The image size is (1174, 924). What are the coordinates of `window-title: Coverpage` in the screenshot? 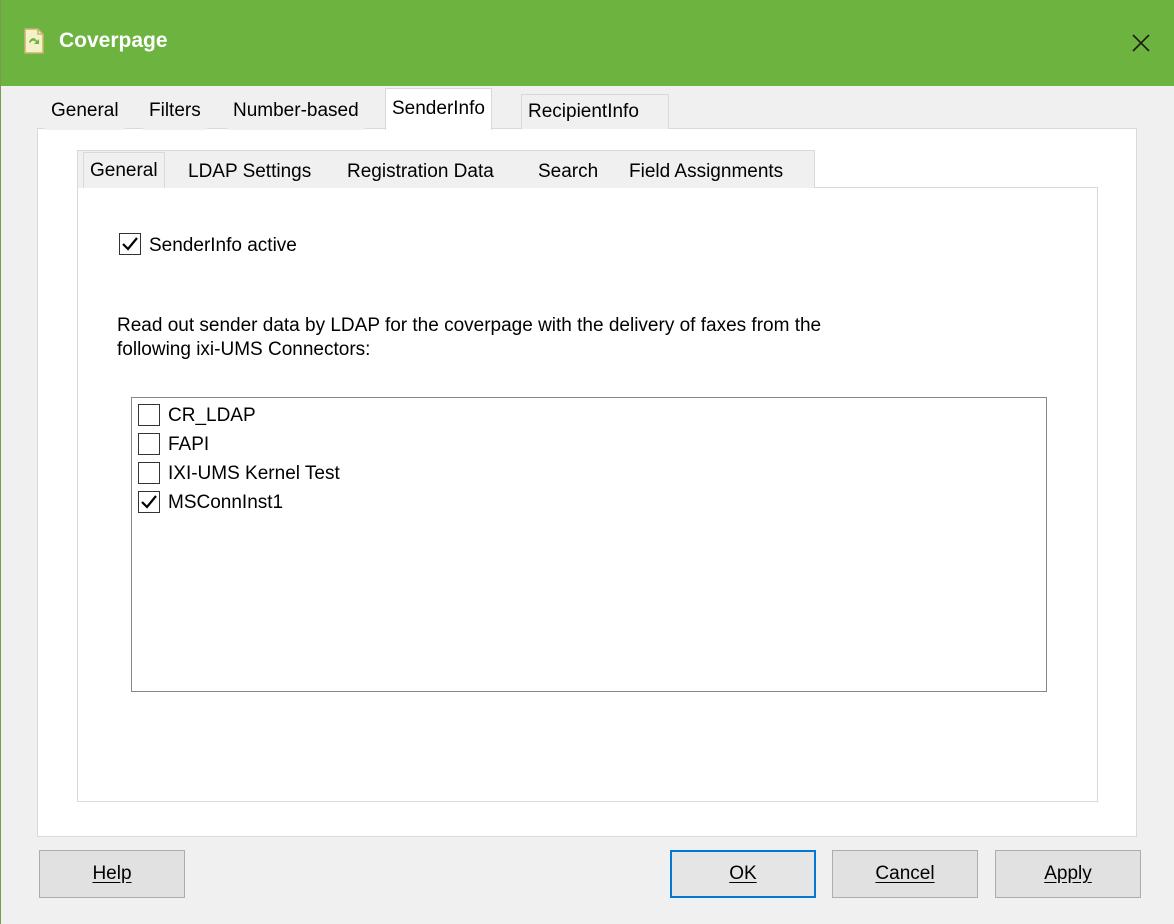 It's located at (113, 40).